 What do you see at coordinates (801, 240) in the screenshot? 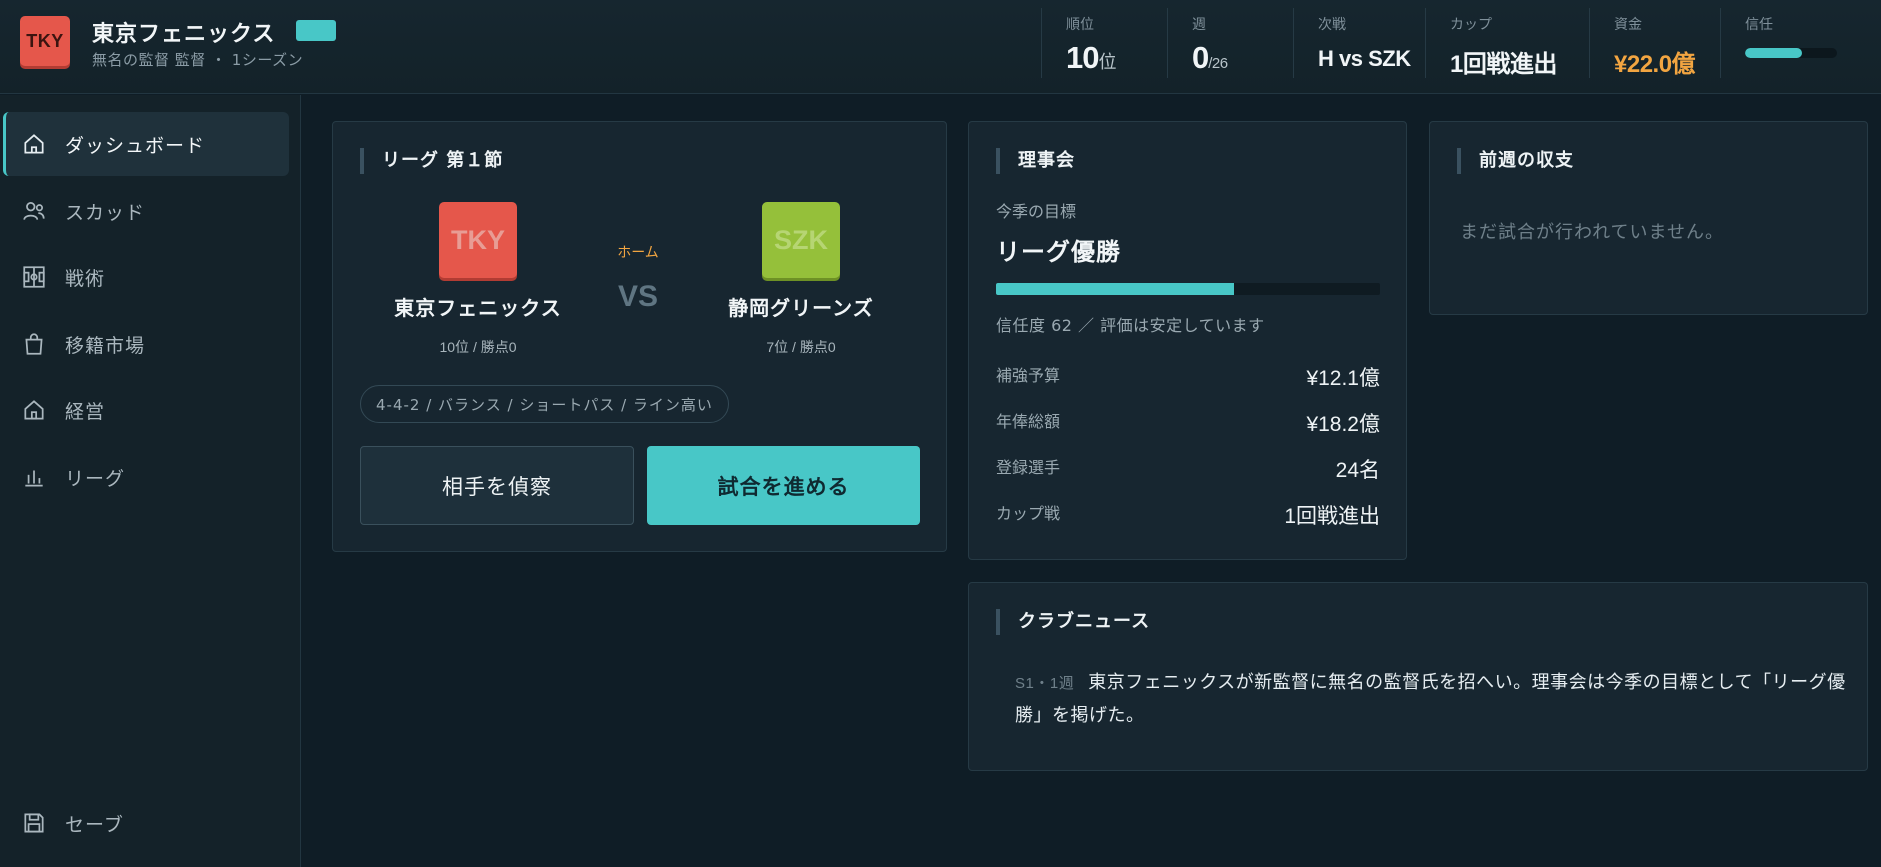
I see `away-team-badge: SZK` at bounding box center [801, 240].